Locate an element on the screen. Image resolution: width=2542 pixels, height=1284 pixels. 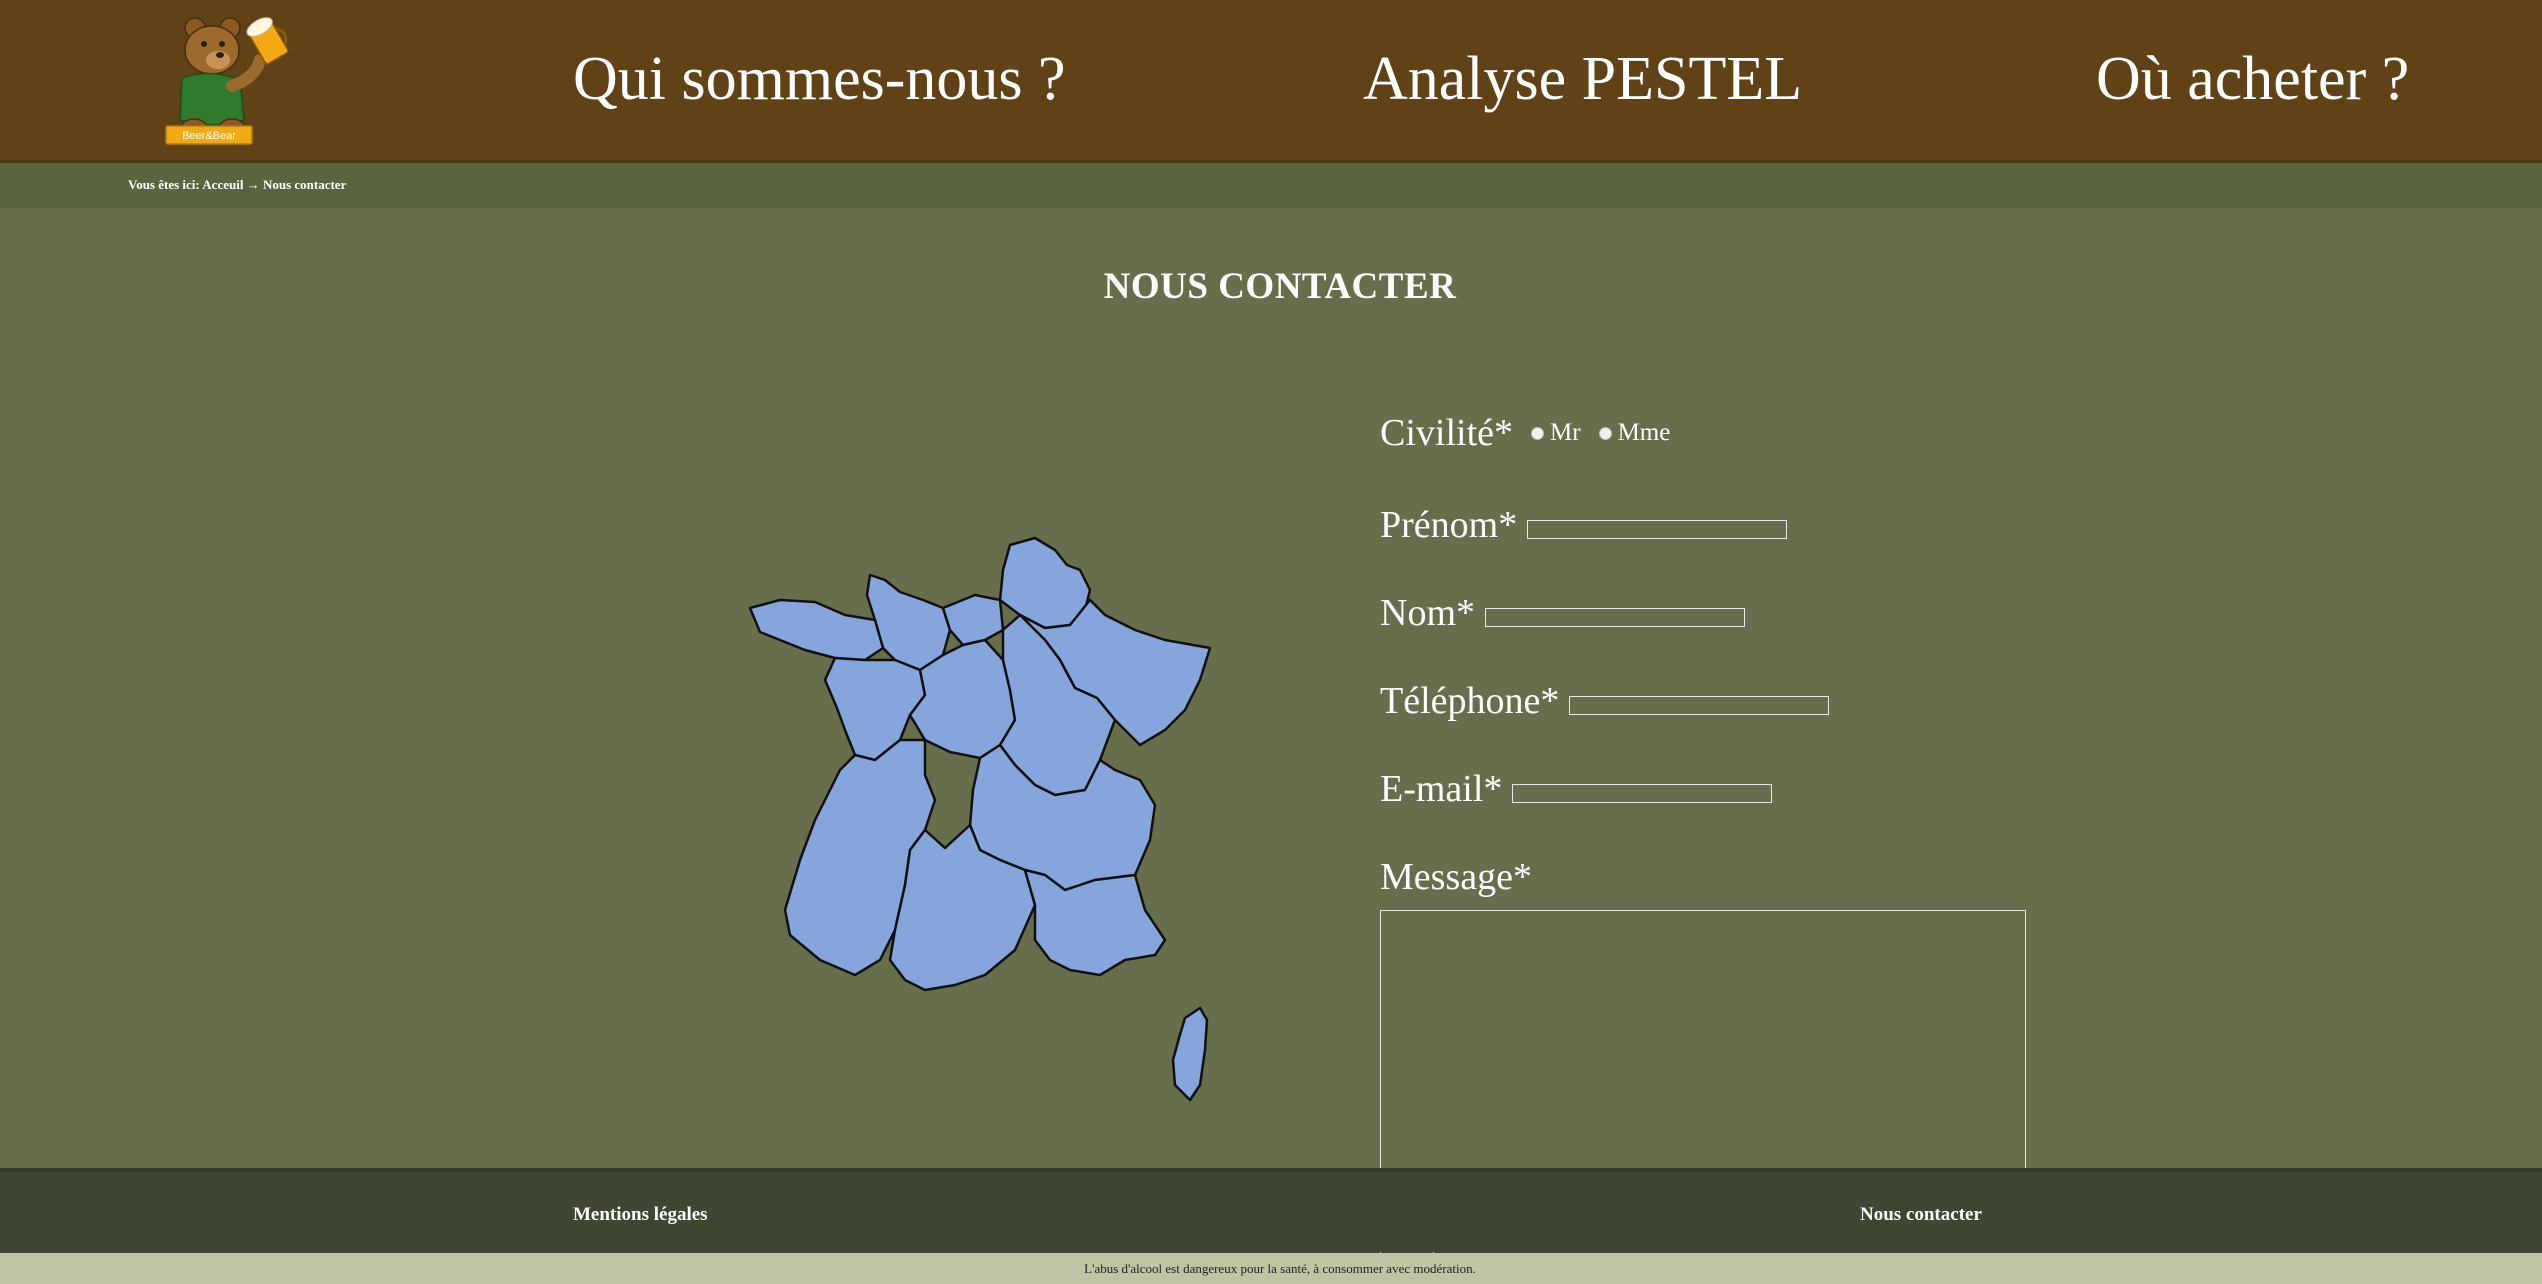
breadcrumb-home-link: Acceuil is located at coordinates (222, 184).